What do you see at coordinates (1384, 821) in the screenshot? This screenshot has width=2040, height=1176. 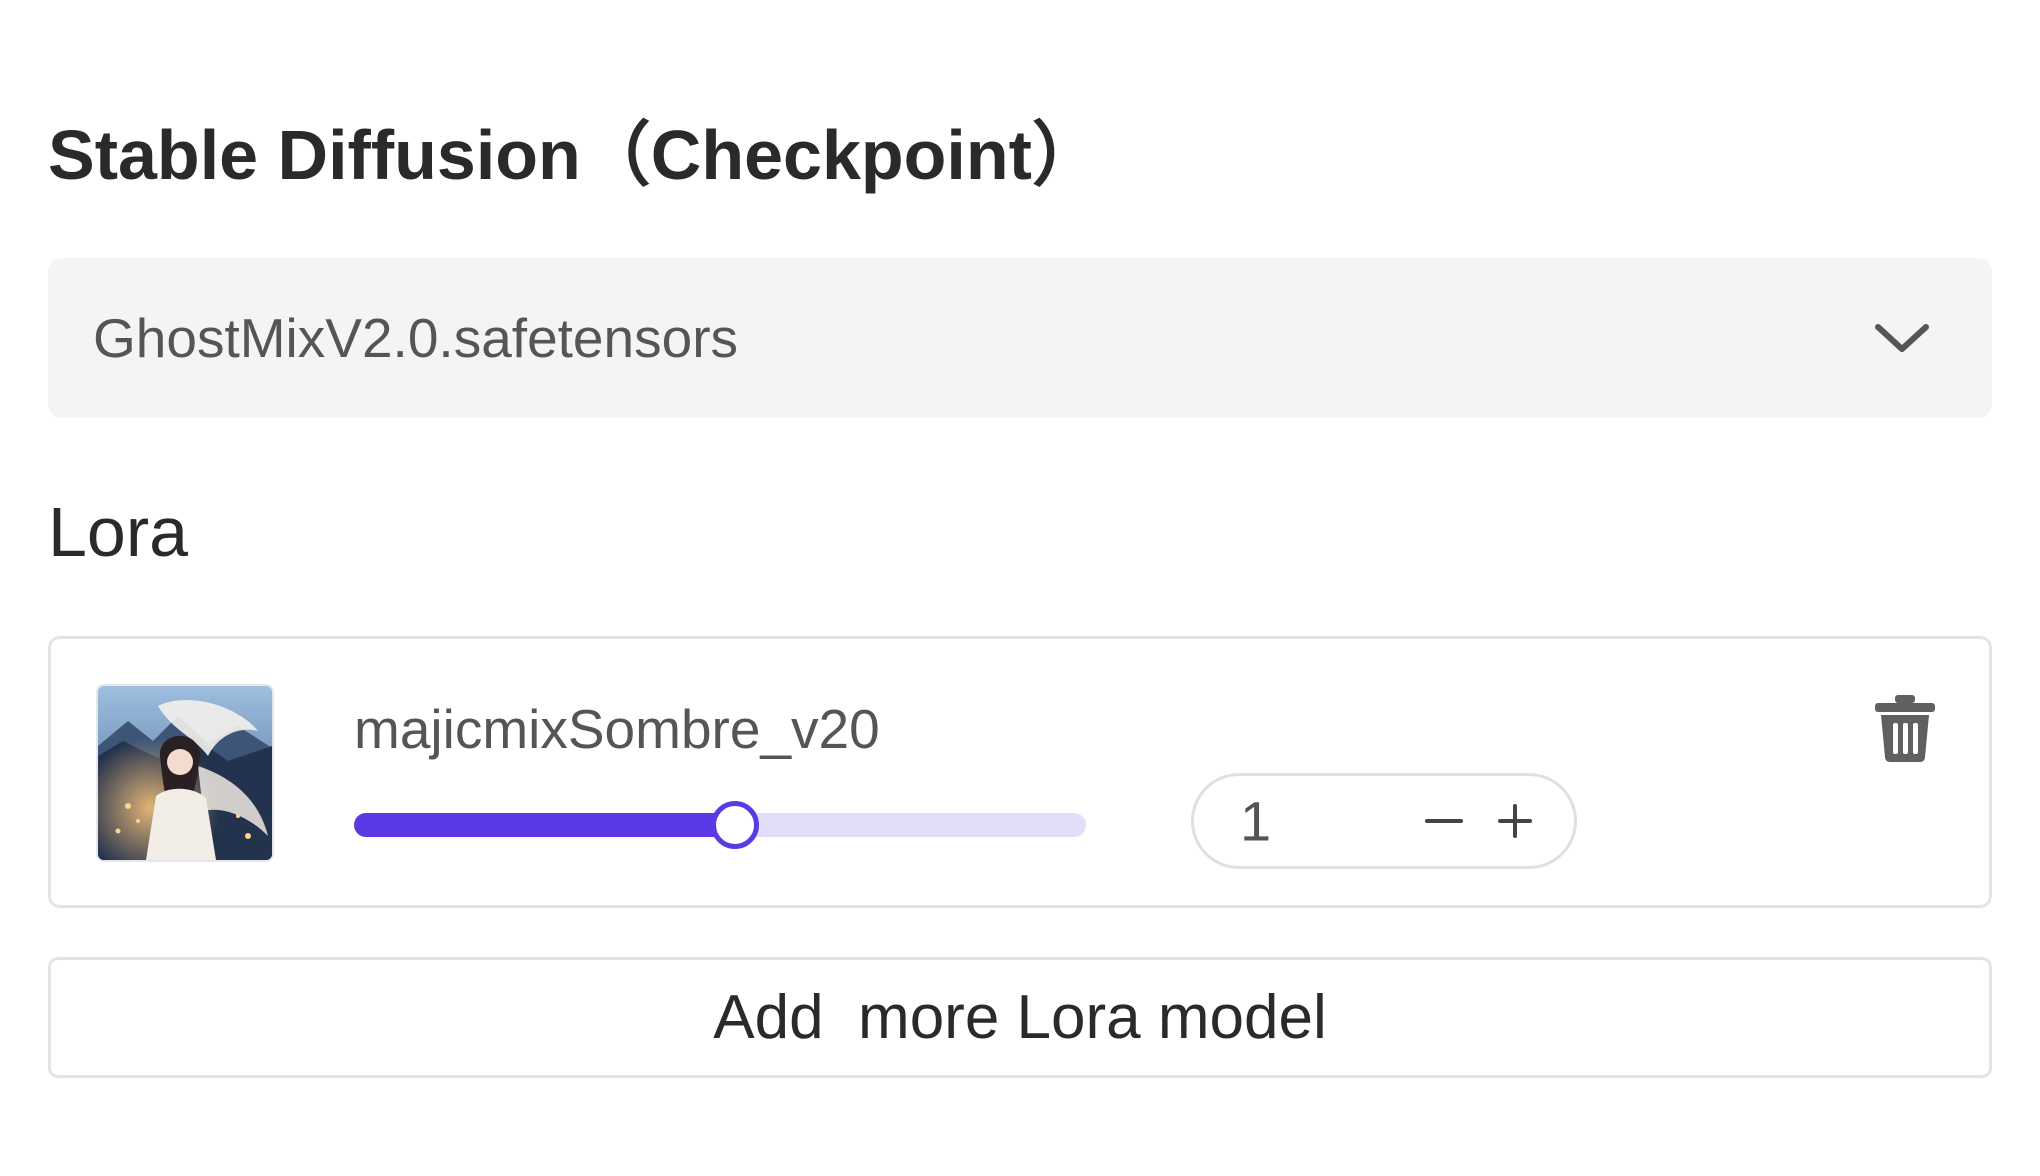 I see `lora-weight-stepper` at bounding box center [1384, 821].